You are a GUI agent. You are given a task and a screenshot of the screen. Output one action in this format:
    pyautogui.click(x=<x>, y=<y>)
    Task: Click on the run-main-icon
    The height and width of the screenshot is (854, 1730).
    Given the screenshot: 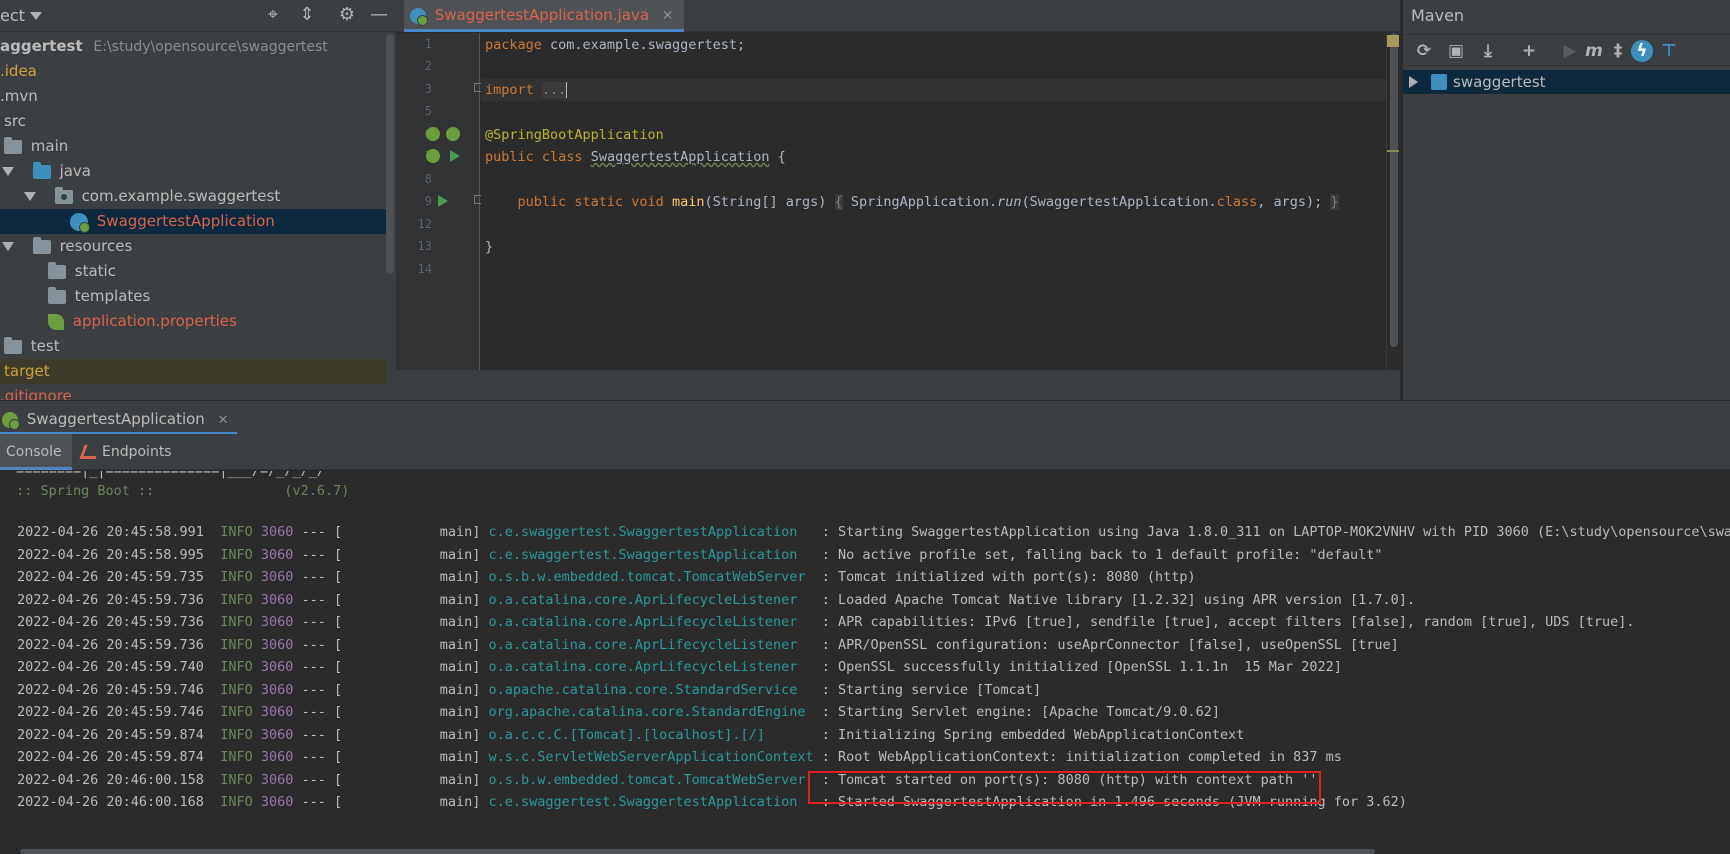 What is the action you would take?
    pyautogui.click(x=443, y=201)
    